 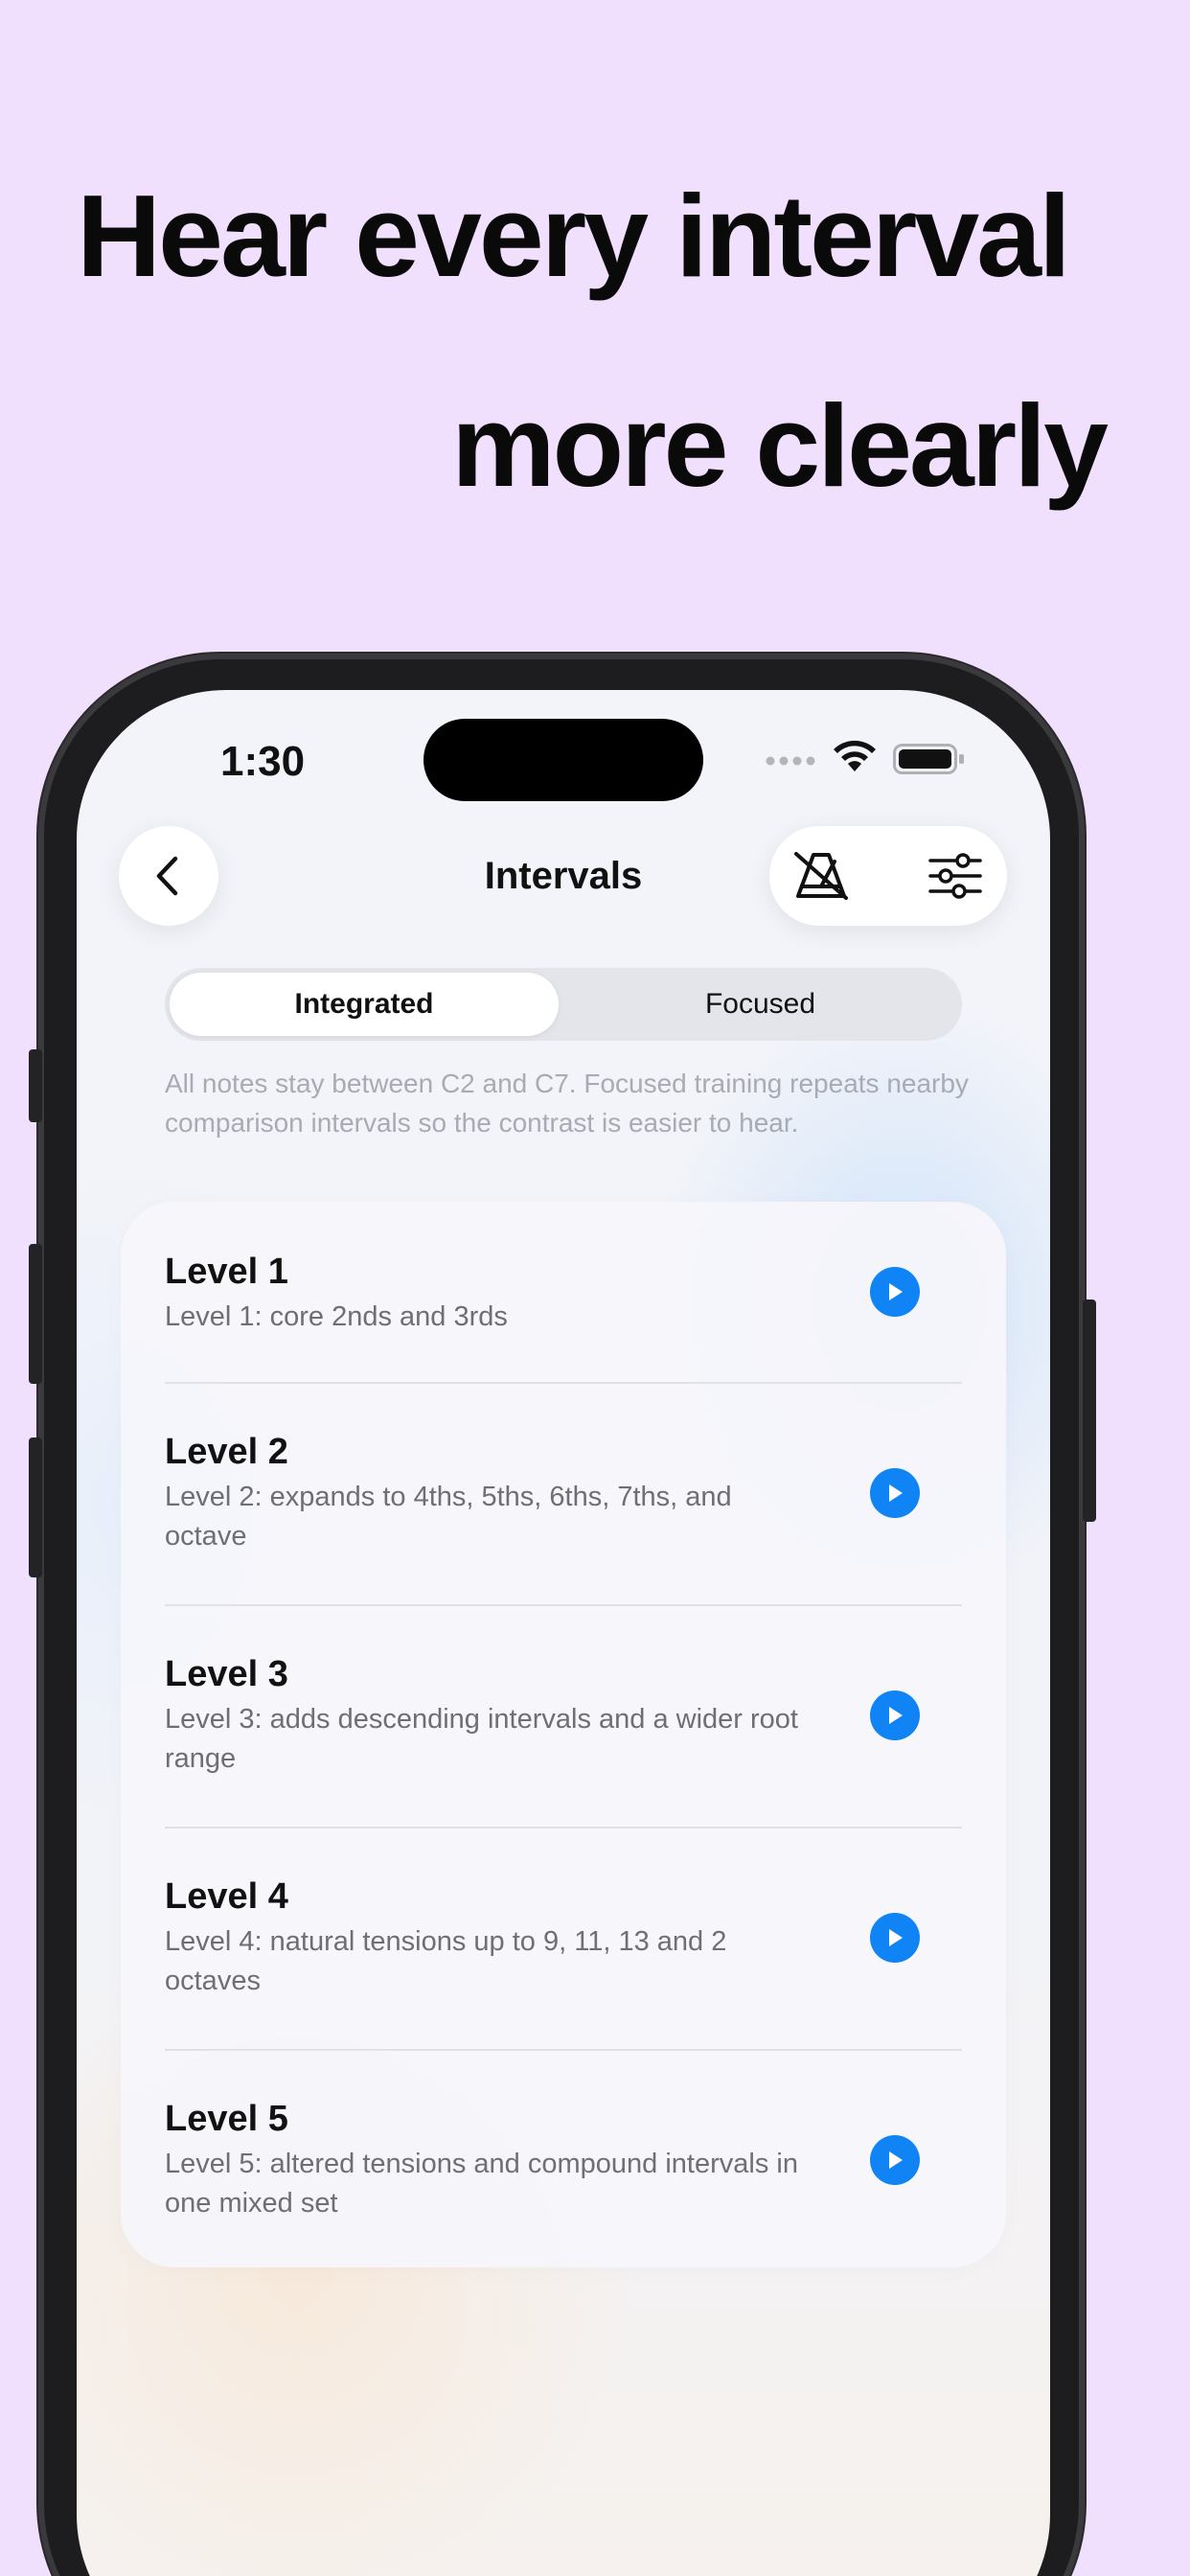 I want to click on dynamic-island, so click(x=563, y=760).